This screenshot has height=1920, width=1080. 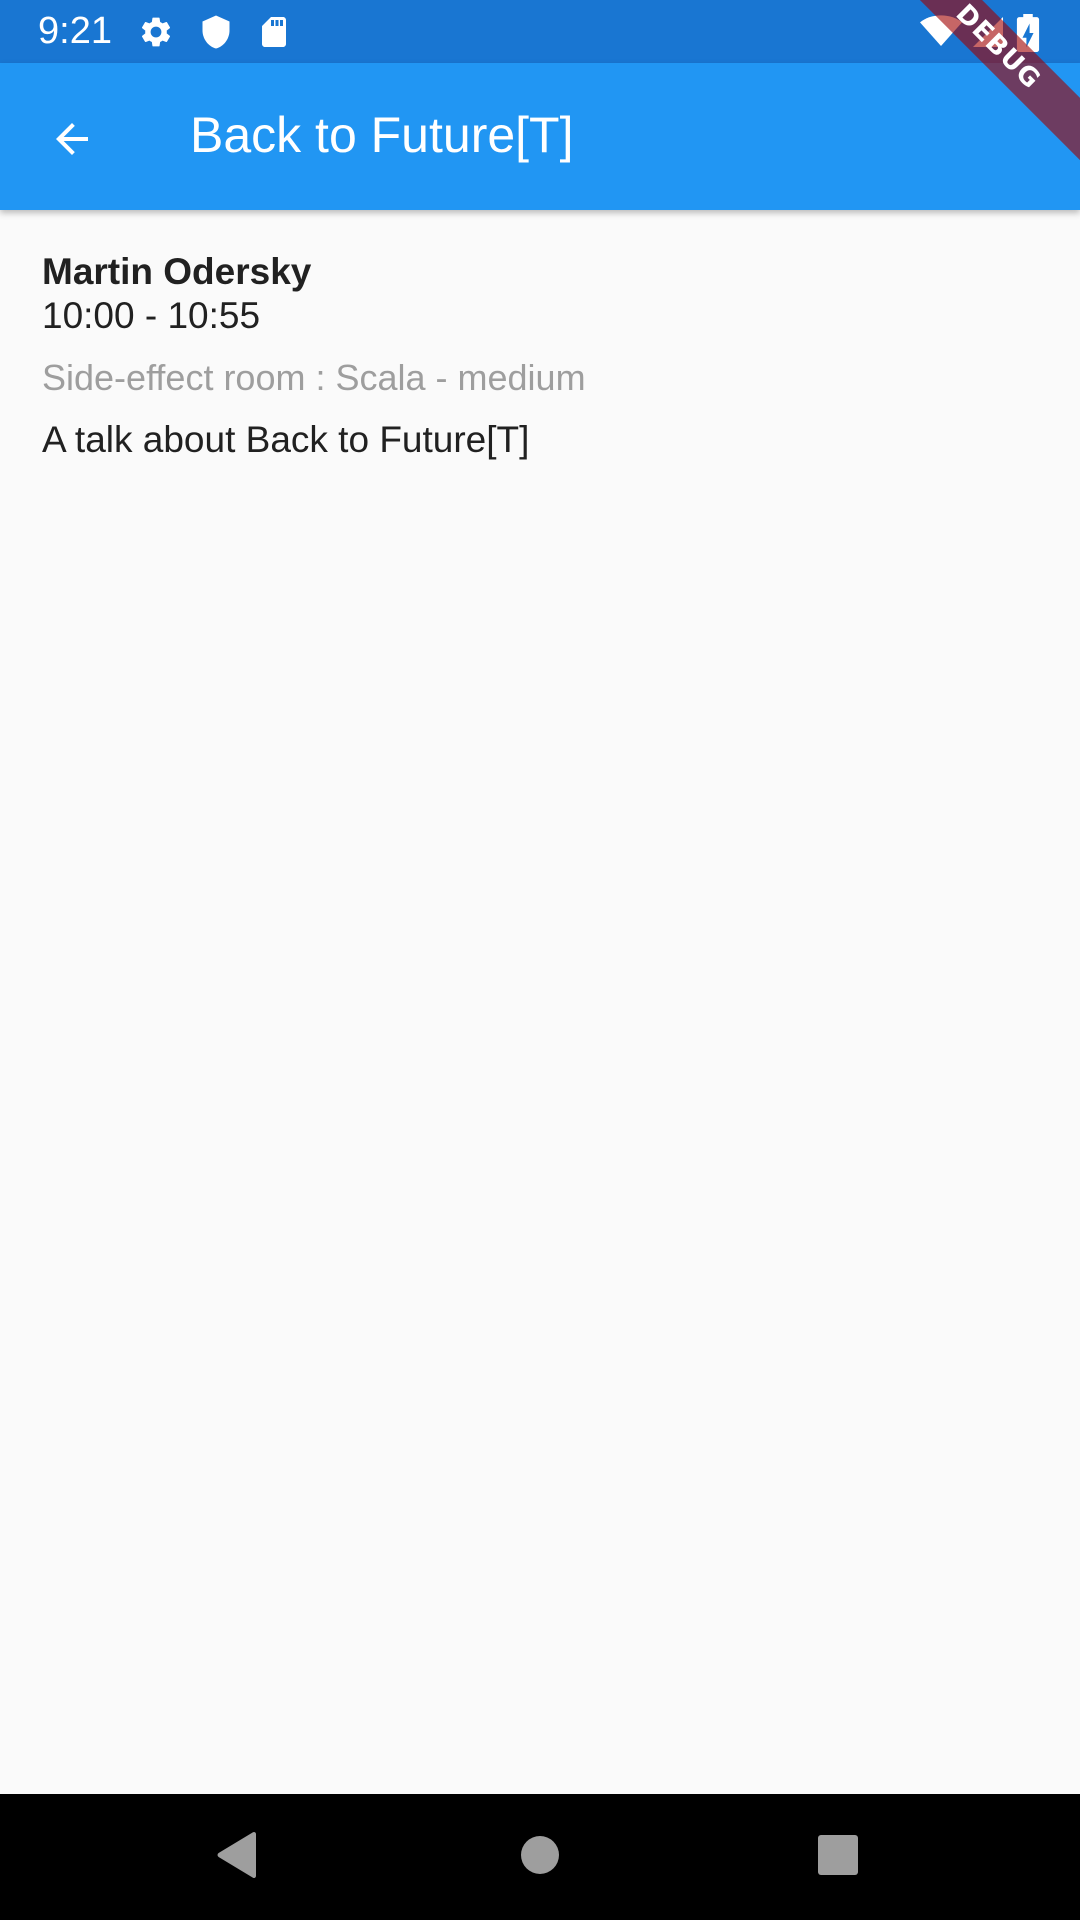 I want to click on talk-time: 10:00 - 10:55, so click(x=151, y=315).